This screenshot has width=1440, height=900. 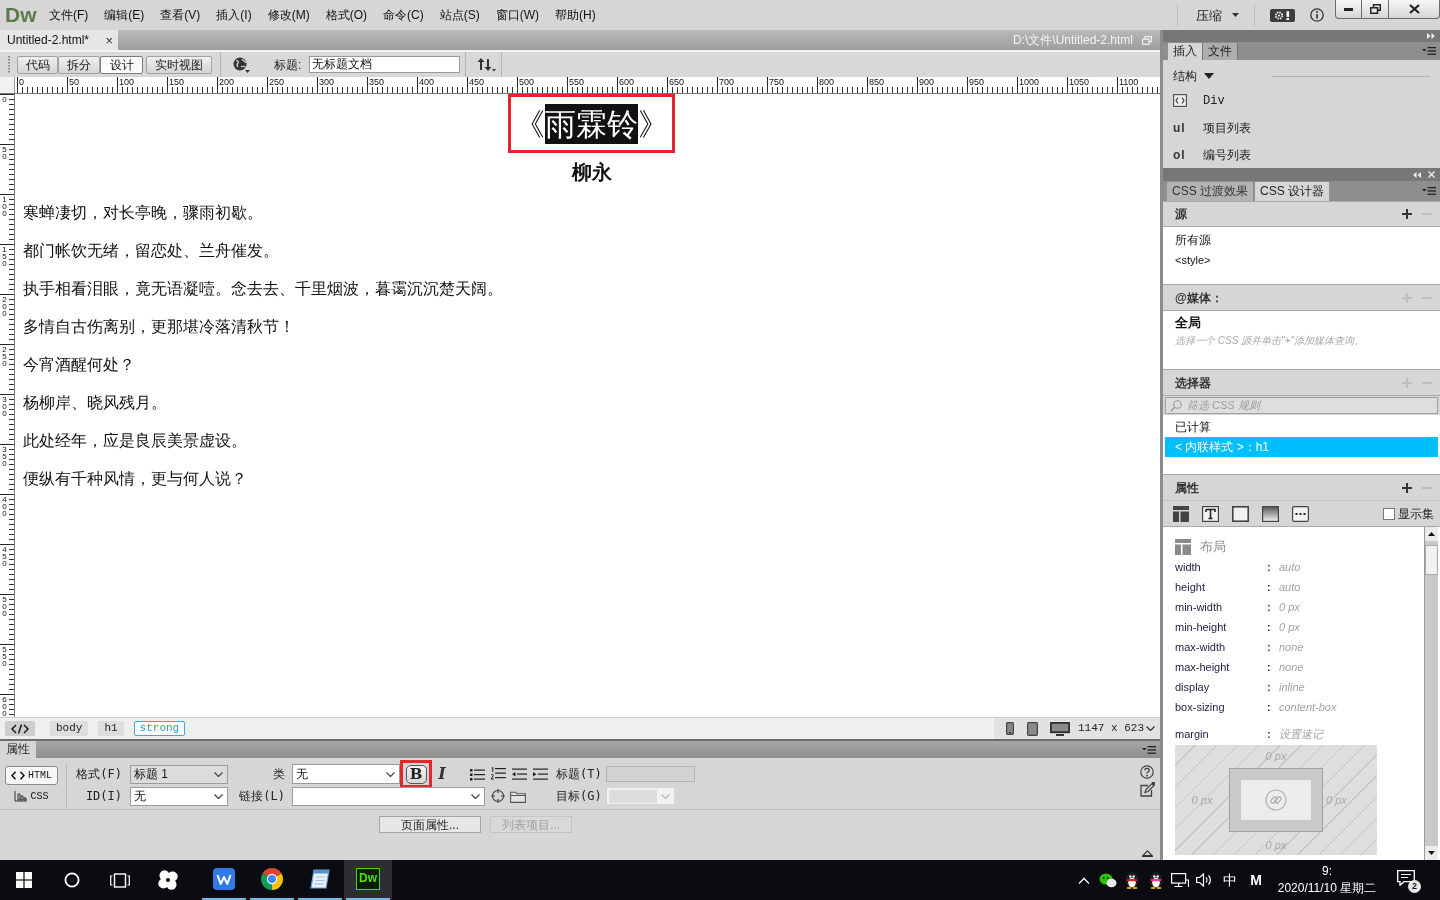 I want to click on sort-icon, so click(x=487, y=64).